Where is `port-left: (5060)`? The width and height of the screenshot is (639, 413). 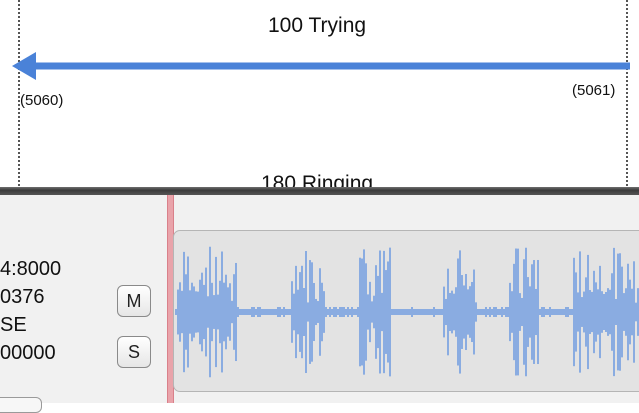
port-left: (5060) is located at coordinates (42, 100).